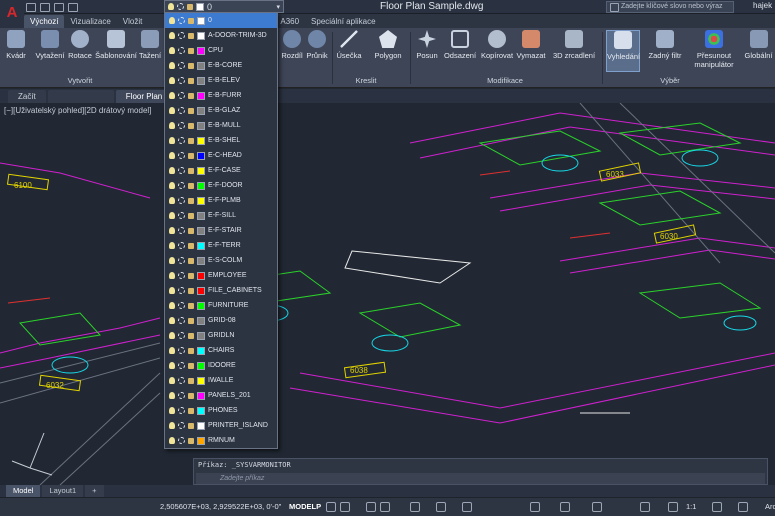 This screenshot has height=516, width=775. What do you see at coordinates (221, 395) in the screenshot?
I see `layer-row: PANELS_201` at bounding box center [221, 395].